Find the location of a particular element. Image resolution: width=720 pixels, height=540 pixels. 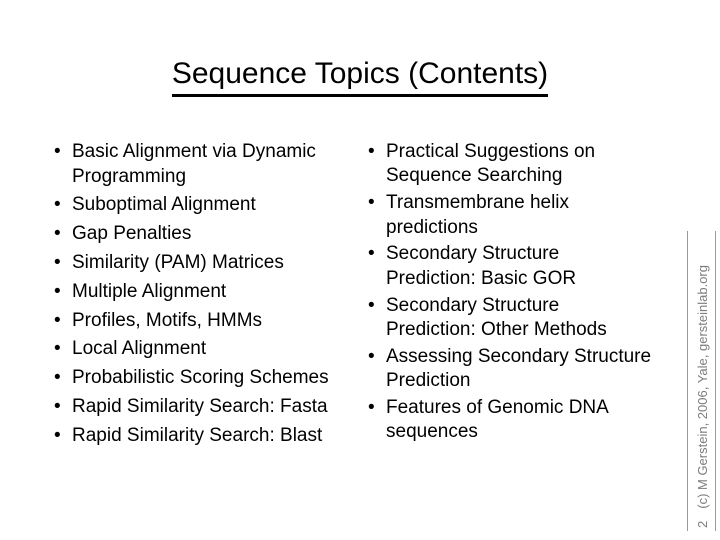

list-item-label: Rapid Similarity Search: Blast is located at coordinates (197, 435).